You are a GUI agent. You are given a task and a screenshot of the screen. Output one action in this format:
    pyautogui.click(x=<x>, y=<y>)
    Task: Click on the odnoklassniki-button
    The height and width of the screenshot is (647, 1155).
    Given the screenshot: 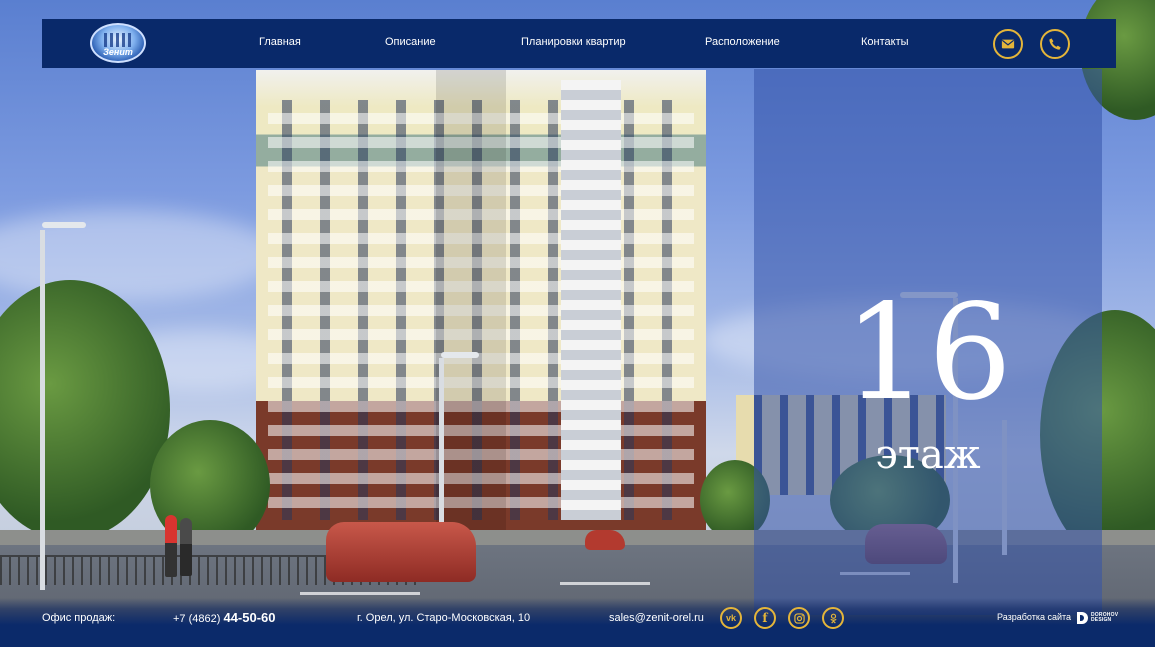 What is the action you would take?
    pyautogui.click(x=833, y=618)
    